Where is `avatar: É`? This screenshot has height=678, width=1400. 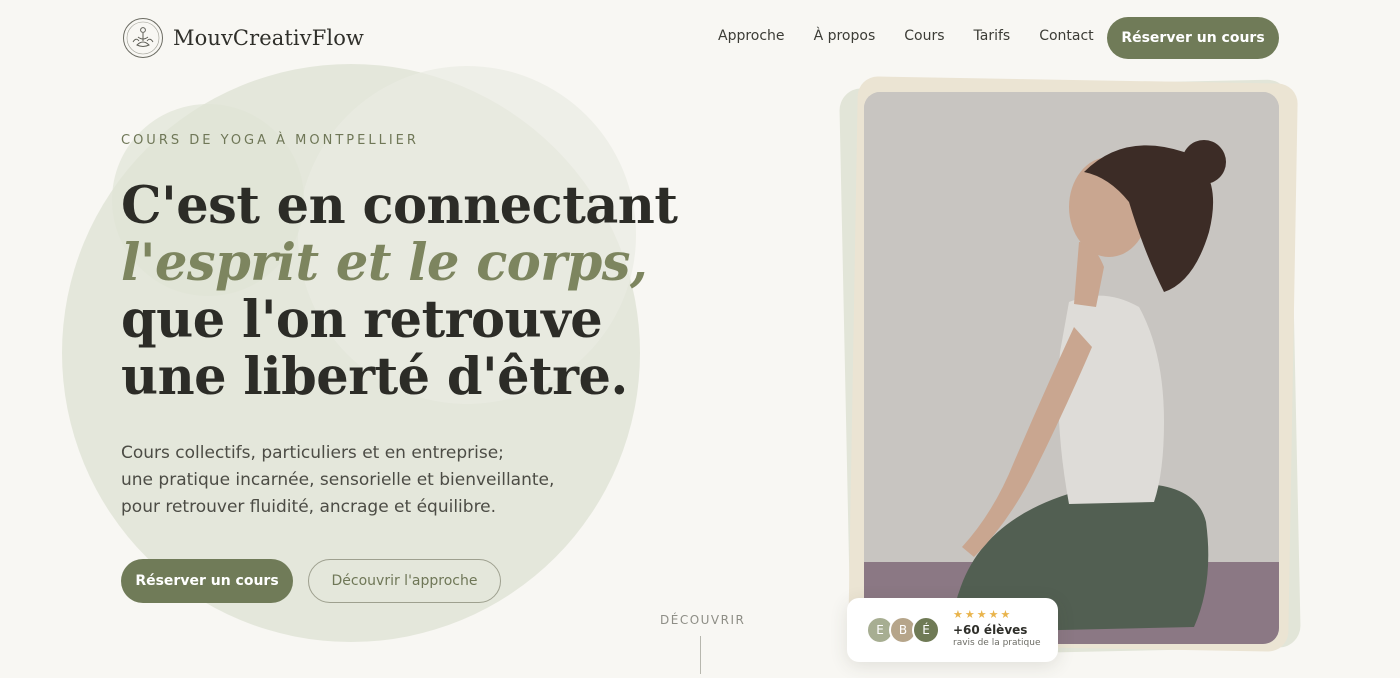
avatar: É is located at coordinates (926, 630).